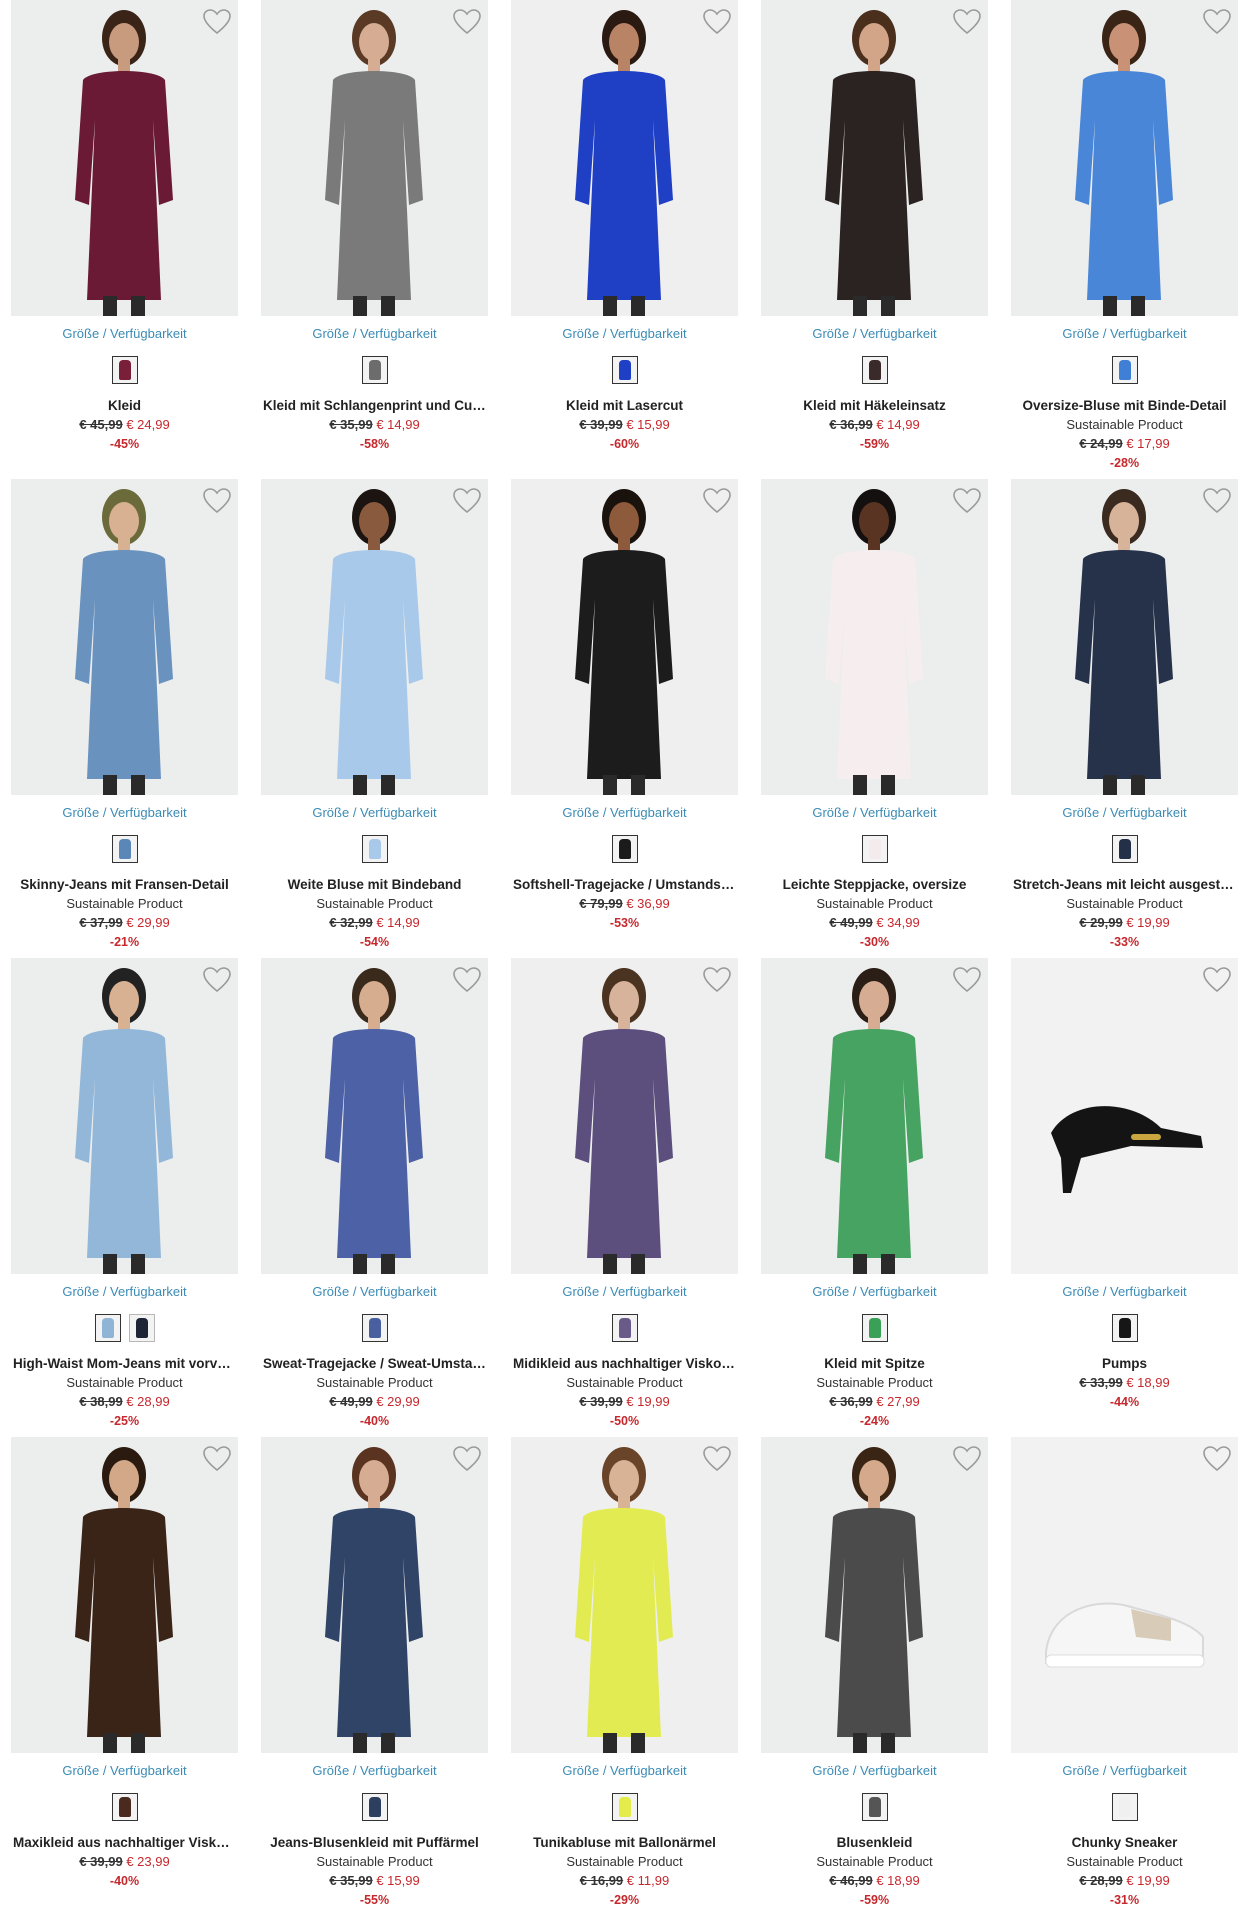 The image size is (1250, 1916). What do you see at coordinates (1124, 1842) in the screenshot?
I see `product-name: Chunky Sneaker` at bounding box center [1124, 1842].